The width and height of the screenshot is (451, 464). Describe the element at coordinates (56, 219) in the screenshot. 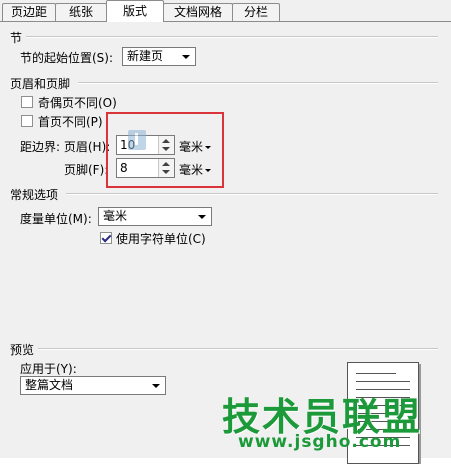

I see `measure-unit-label: 度量单位(M):` at that location.